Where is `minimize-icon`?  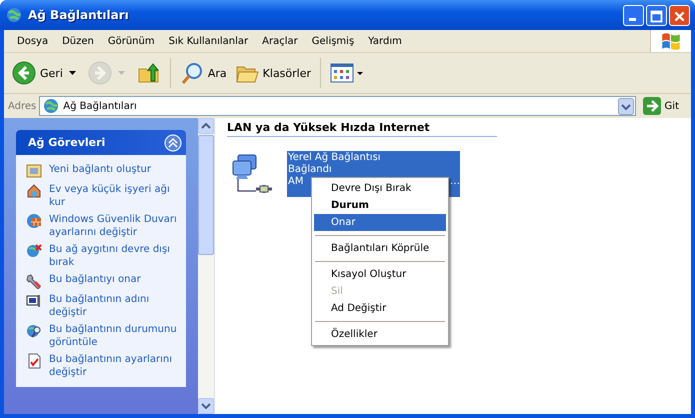 minimize-icon is located at coordinates (632, 19).